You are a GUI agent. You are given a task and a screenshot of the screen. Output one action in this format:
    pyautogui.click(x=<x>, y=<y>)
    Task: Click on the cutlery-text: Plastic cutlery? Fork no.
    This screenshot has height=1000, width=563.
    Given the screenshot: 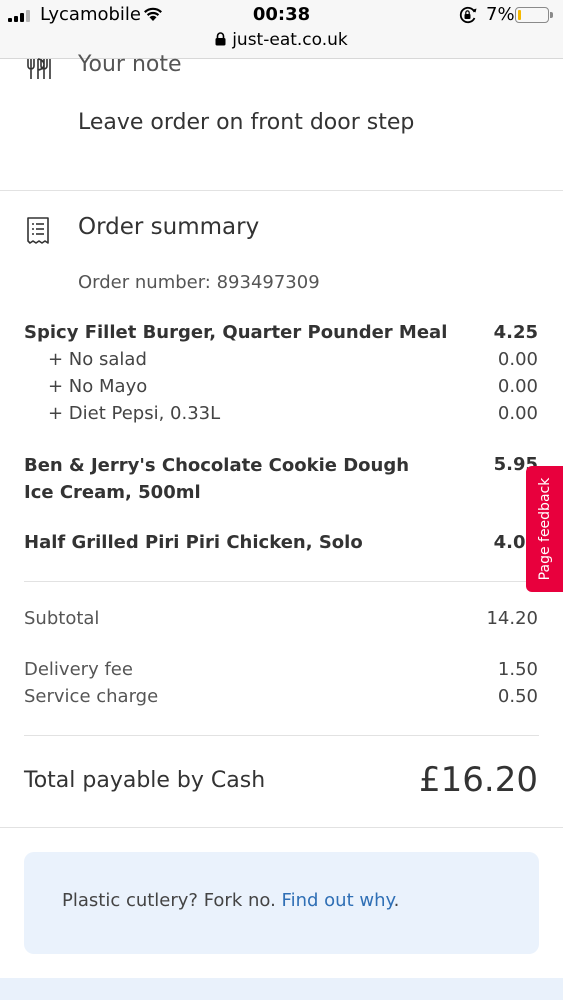 What is the action you would take?
    pyautogui.click(x=169, y=900)
    